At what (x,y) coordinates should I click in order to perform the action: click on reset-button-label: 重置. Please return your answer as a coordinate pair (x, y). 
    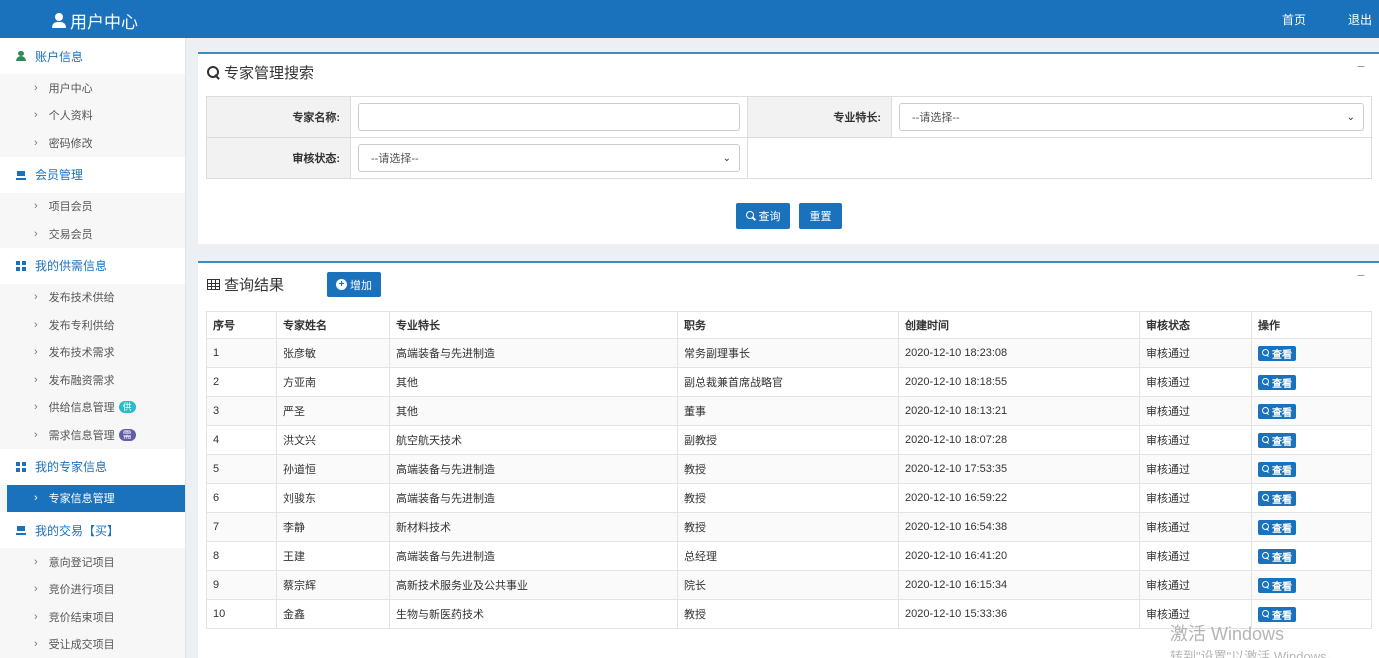
    Looking at the image, I should click on (820, 217).